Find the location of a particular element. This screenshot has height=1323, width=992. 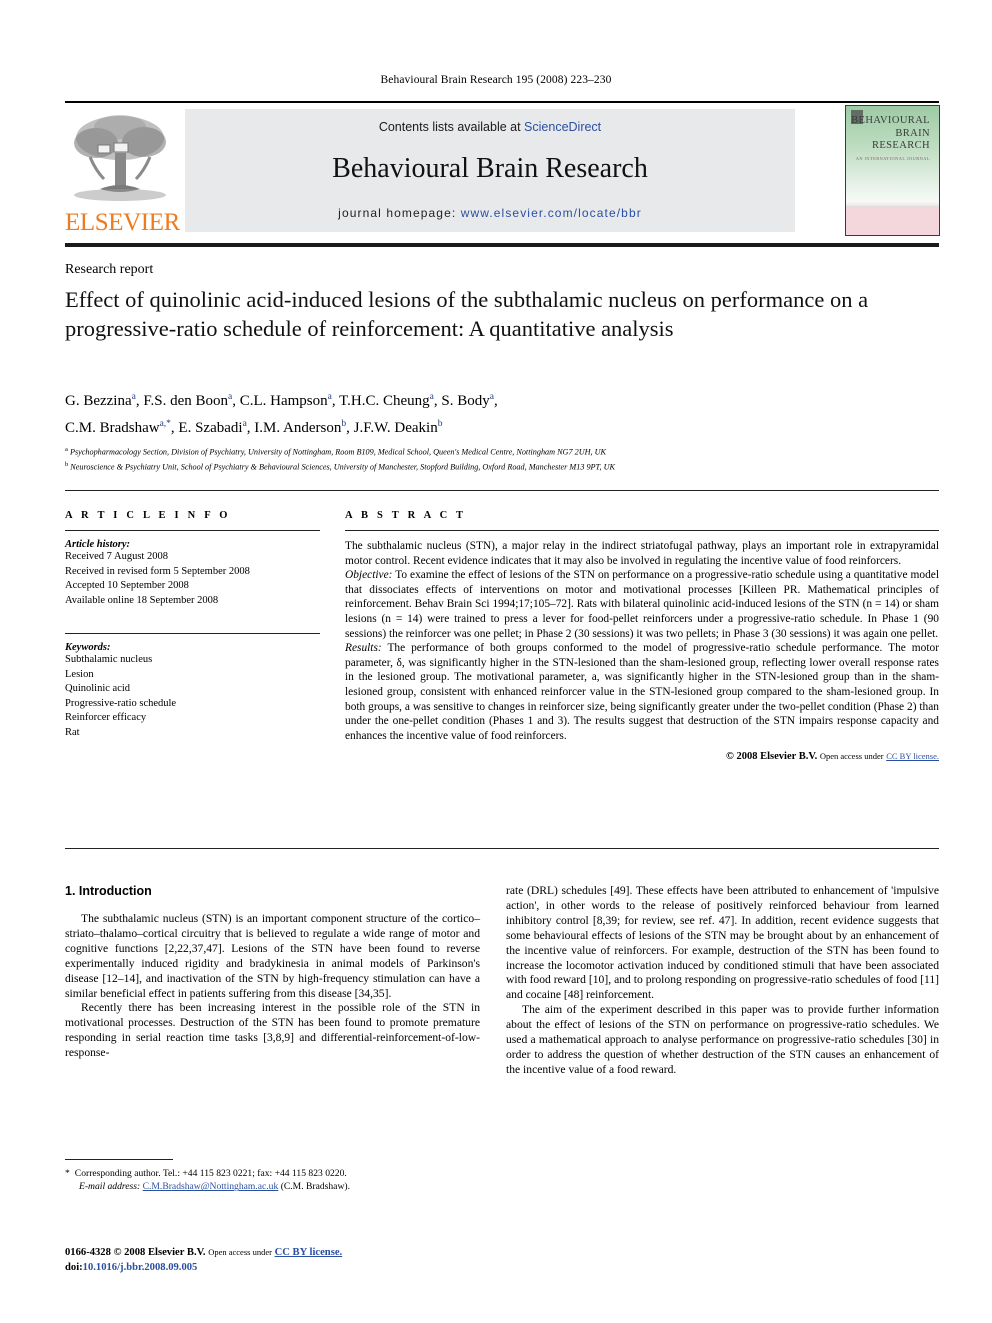

abstract-license-link: CC BY license. is located at coordinates (912, 756).